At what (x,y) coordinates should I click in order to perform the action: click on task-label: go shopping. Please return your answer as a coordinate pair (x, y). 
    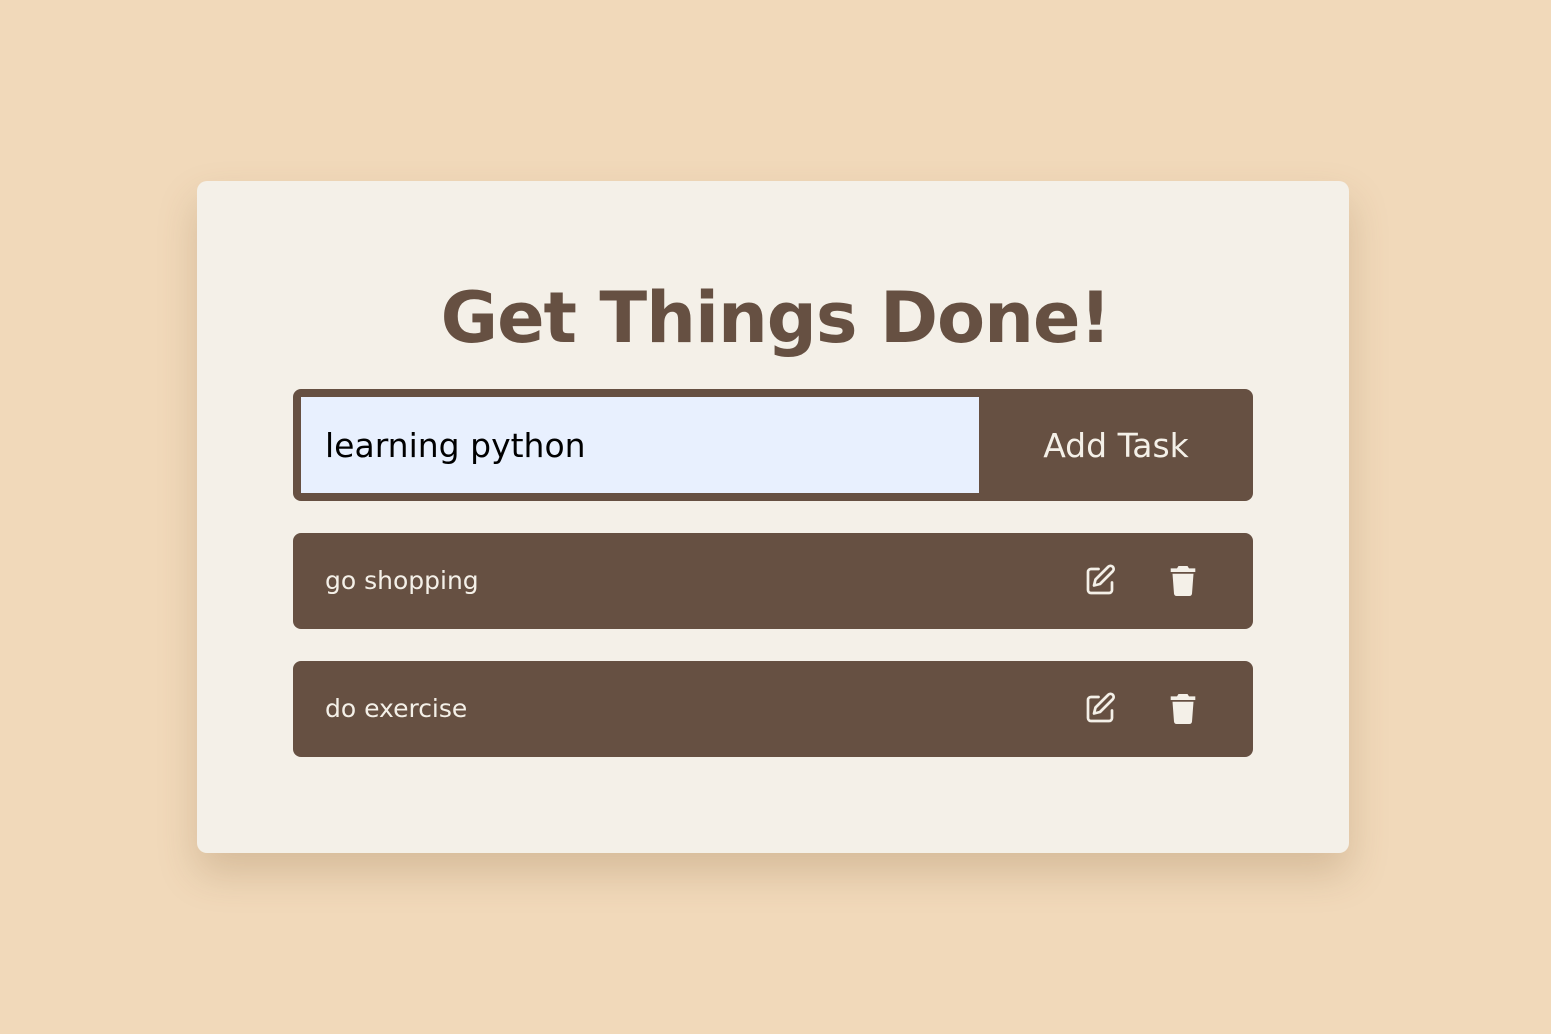
    Looking at the image, I should click on (402, 580).